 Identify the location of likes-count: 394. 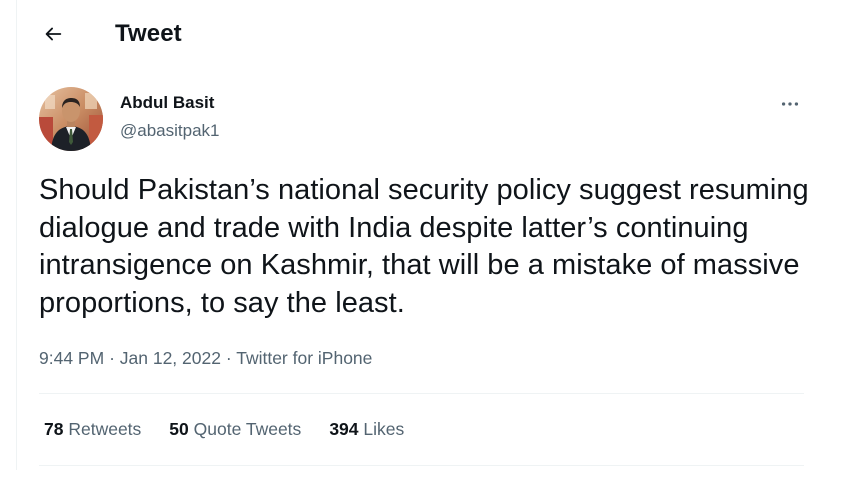
(344, 429).